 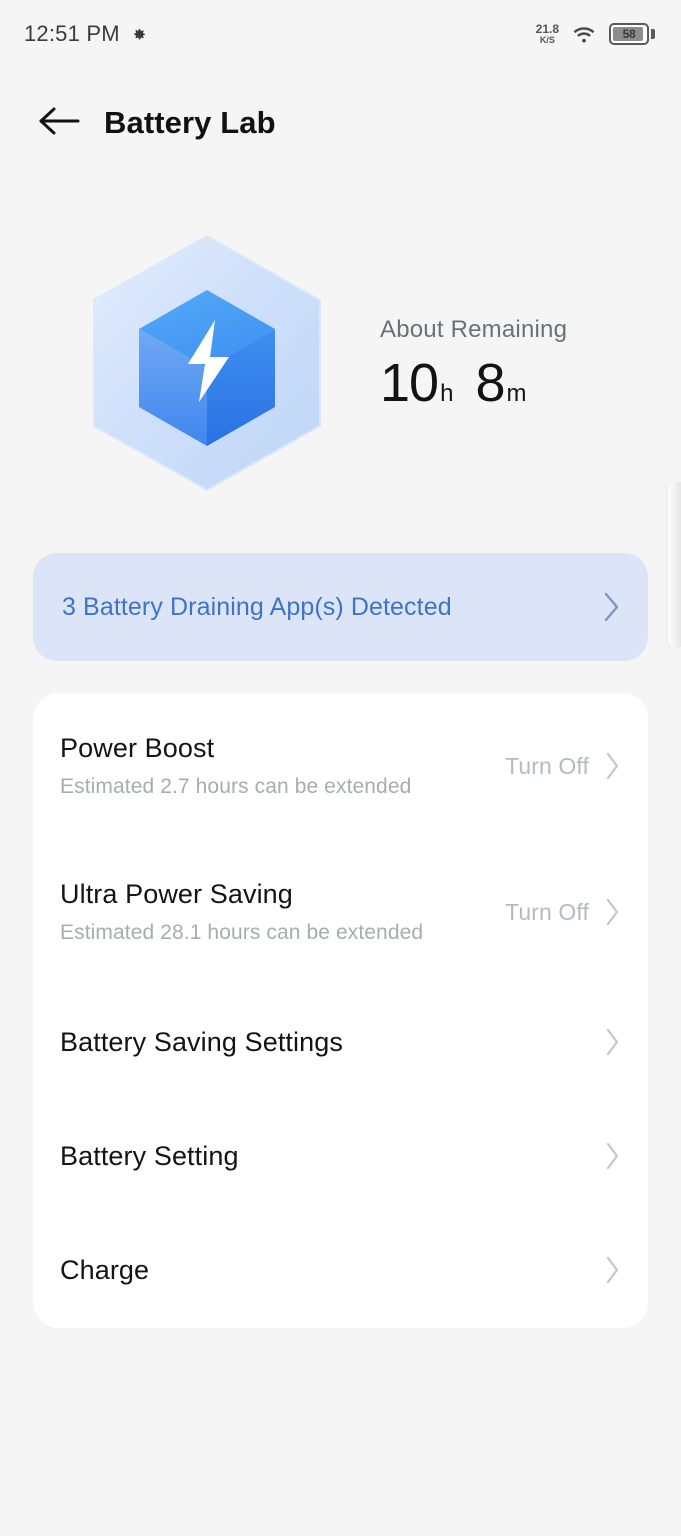 What do you see at coordinates (409, 383) in the screenshot?
I see `remaining-hours-value: 10` at bounding box center [409, 383].